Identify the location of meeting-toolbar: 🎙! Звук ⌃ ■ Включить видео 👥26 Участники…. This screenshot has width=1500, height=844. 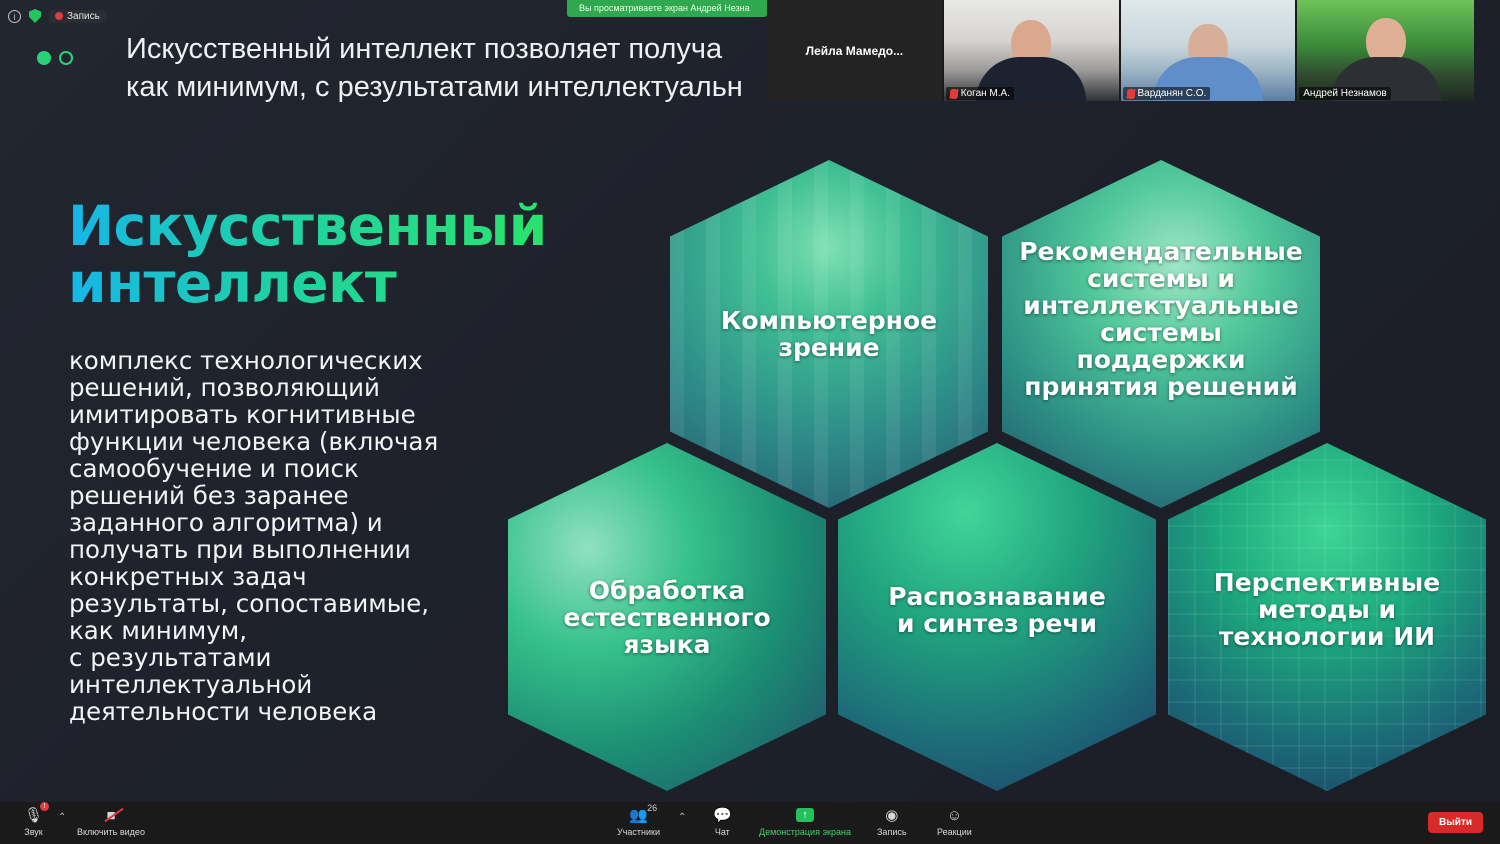
(750, 823).